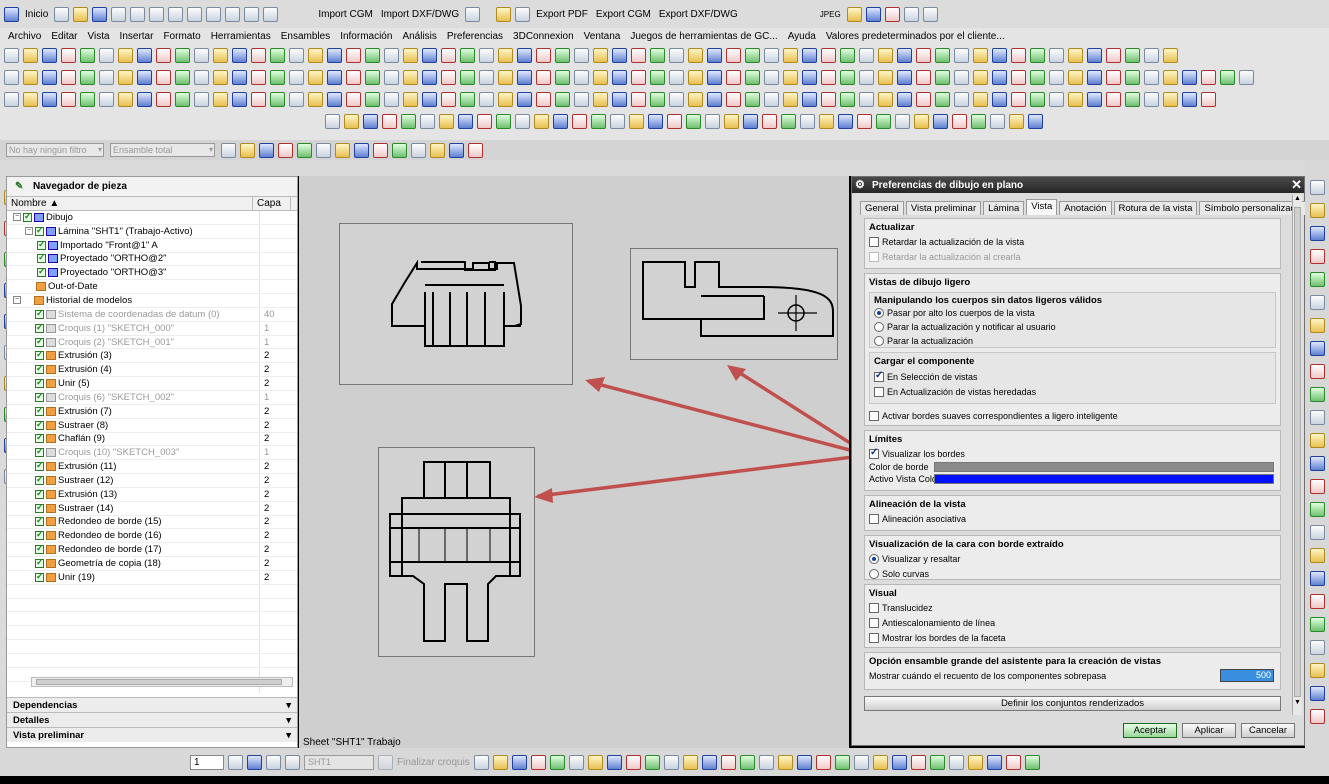 The height and width of the screenshot is (784, 1329). Describe the element at coordinates (157, 14) in the screenshot. I see `copy-icon` at that location.